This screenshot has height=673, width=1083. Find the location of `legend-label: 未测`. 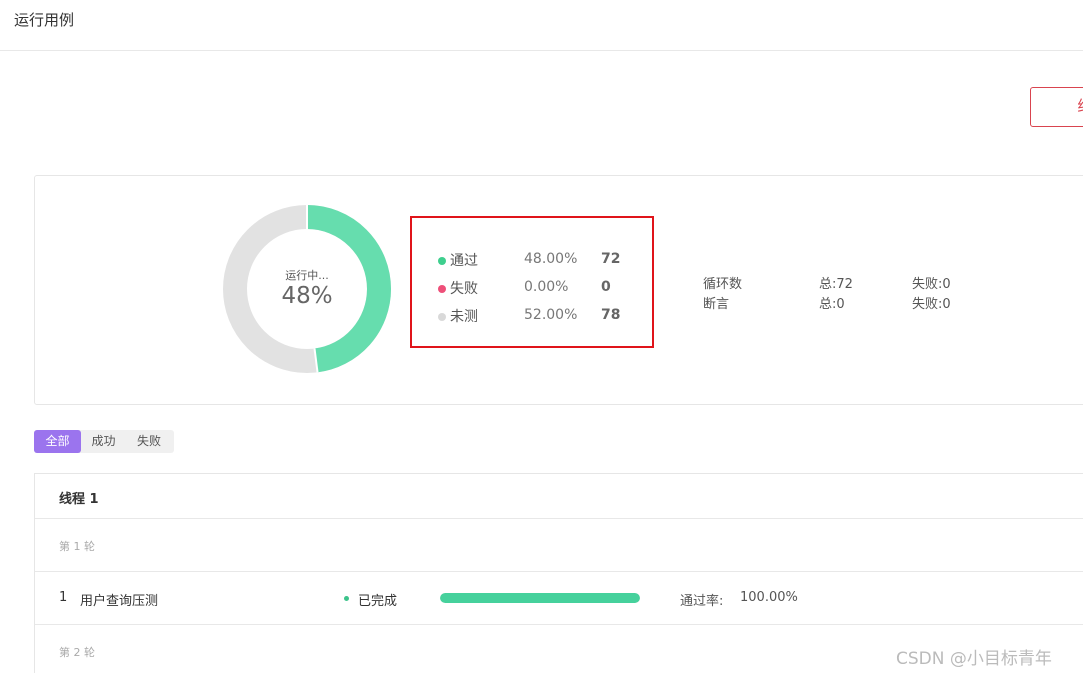

legend-label: 未测 is located at coordinates (464, 317).